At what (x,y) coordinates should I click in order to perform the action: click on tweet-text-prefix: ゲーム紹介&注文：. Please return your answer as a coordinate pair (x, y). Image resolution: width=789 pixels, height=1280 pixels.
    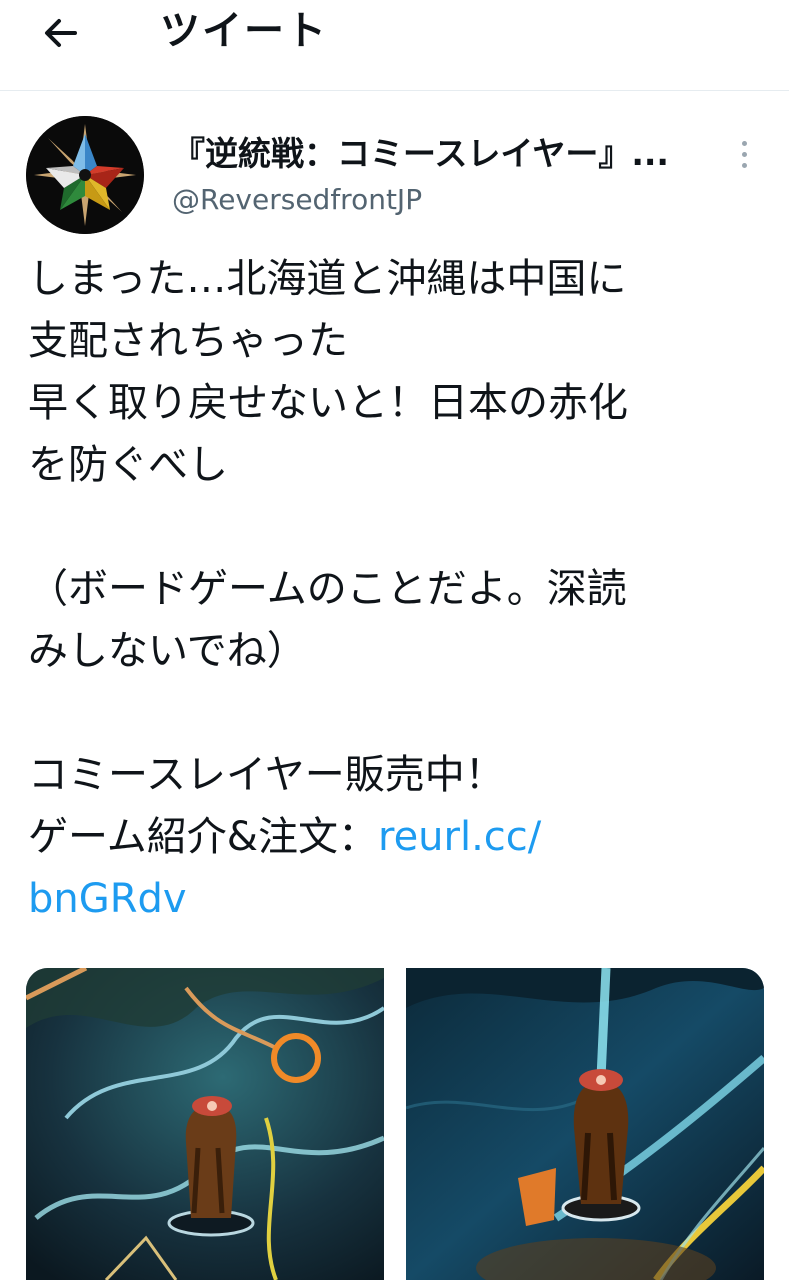
    Looking at the image, I should click on (203, 837).